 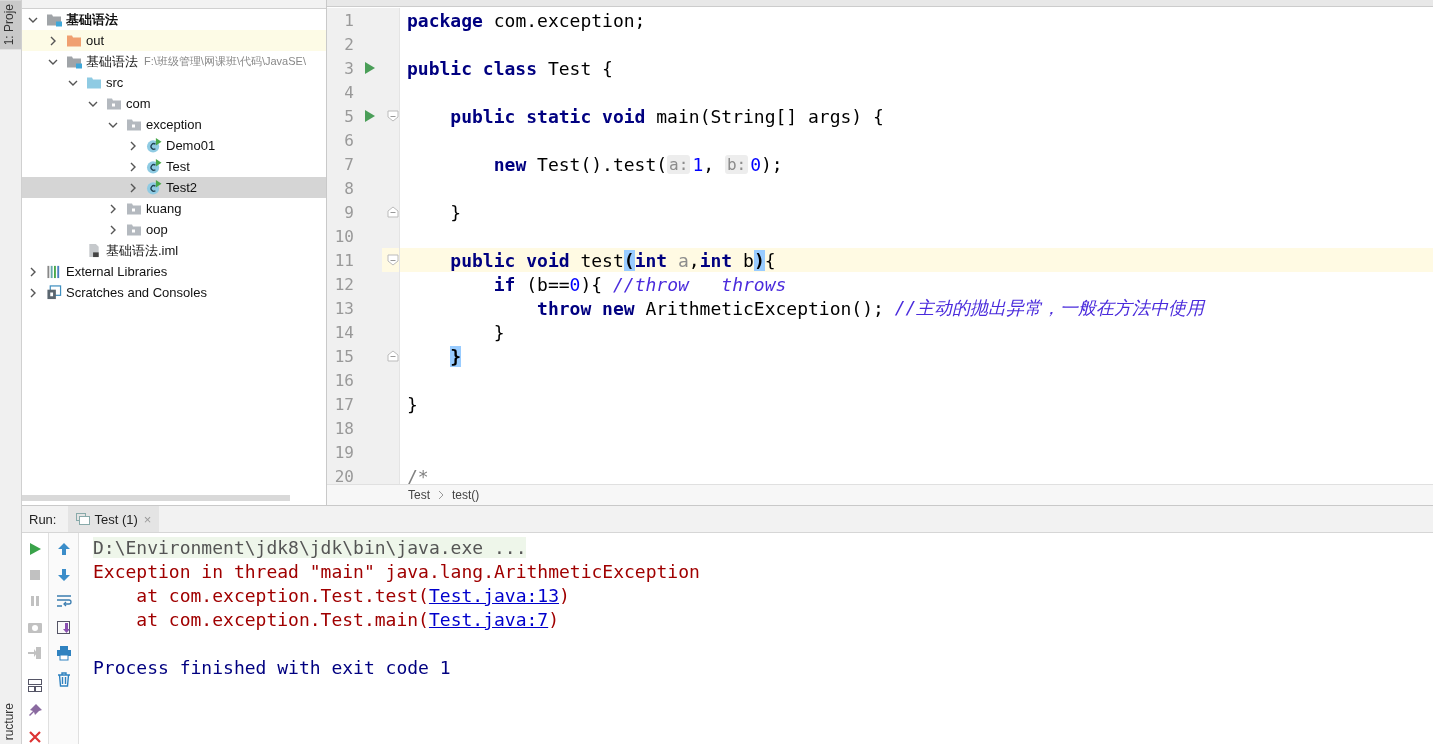 I want to click on code-text: );, so click(x=772, y=164).